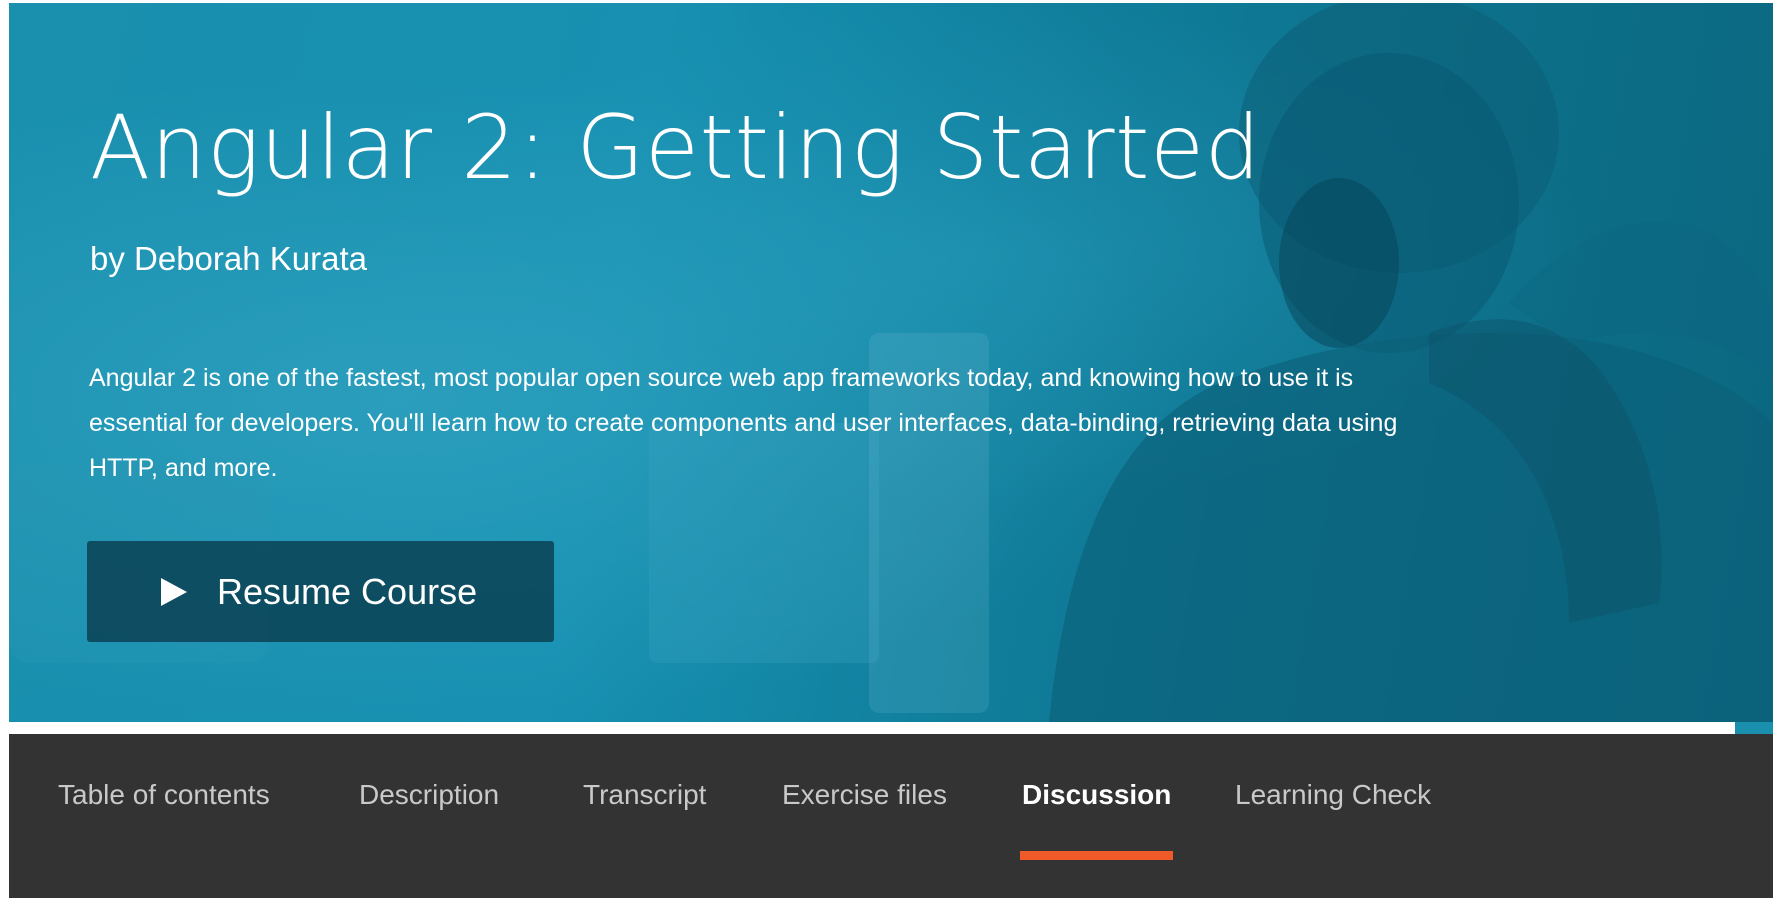 The width and height of the screenshot is (1773, 898). What do you see at coordinates (1096, 855) in the screenshot?
I see `active-tab-underline` at bounding box center [1096, 855].